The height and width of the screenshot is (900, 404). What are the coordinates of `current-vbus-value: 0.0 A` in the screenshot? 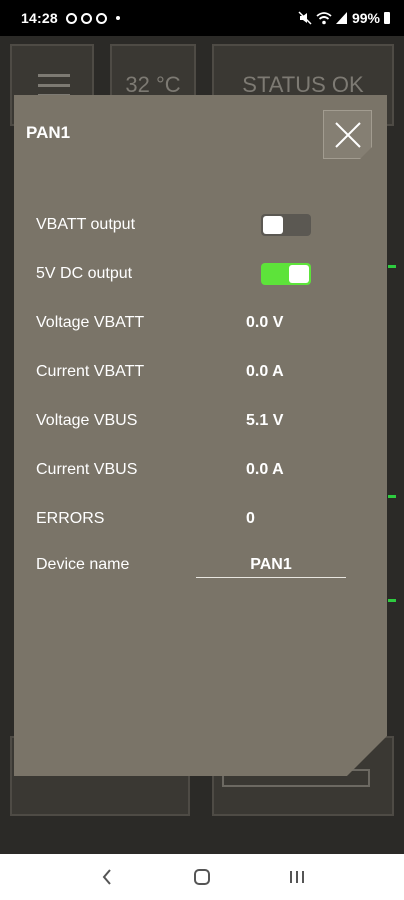 It's located at (265, 469).